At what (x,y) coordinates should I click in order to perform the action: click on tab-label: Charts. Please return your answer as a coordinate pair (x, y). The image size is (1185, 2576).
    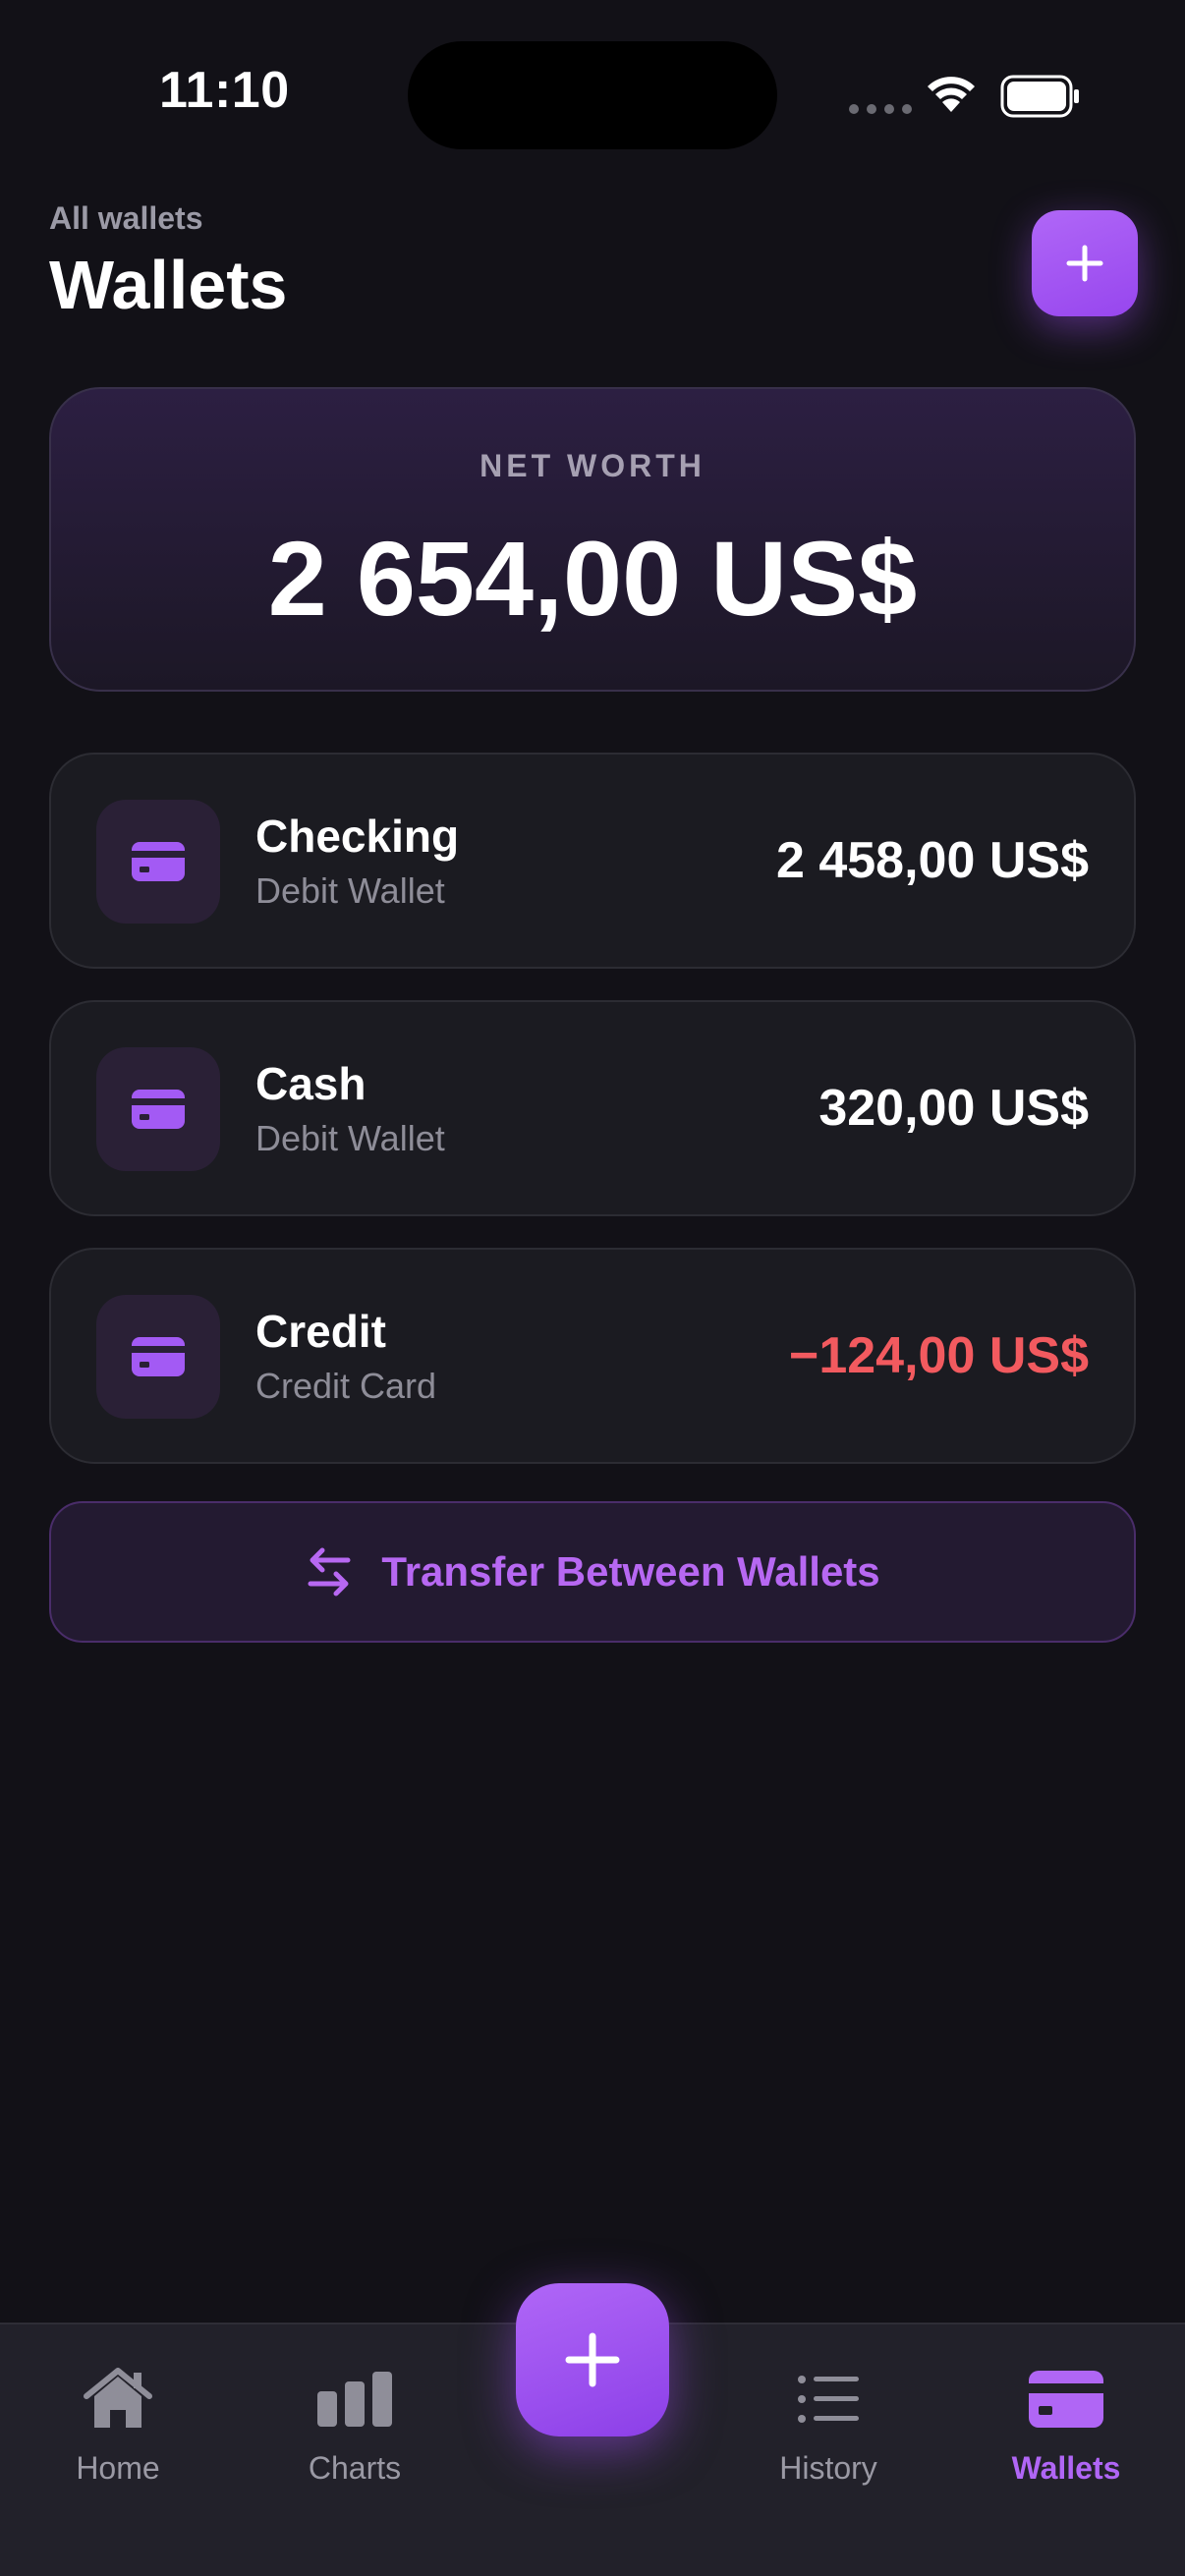
    Looking at the image, I should click on (355, 2468).